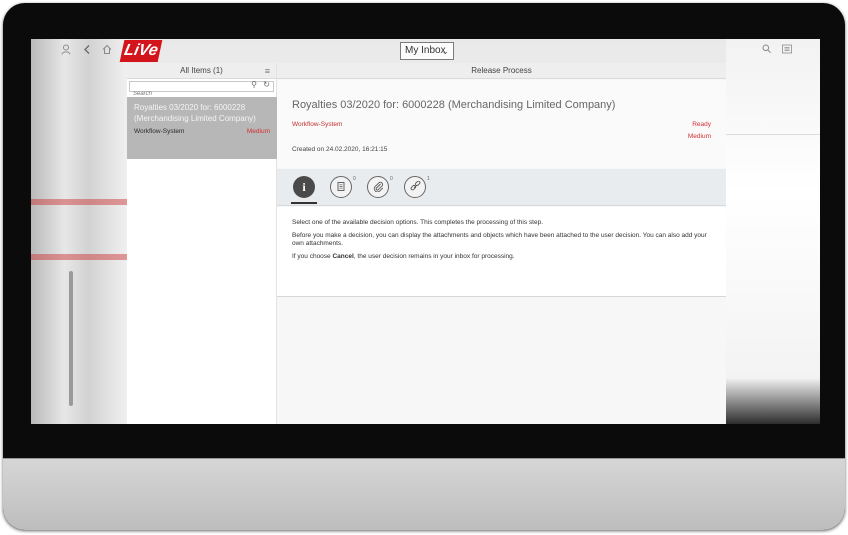 This screenshot has height=535, width=848. Describe the element at coordinates (501, 71) in the screenshot. I see `detail-header: Release Process` at that location.